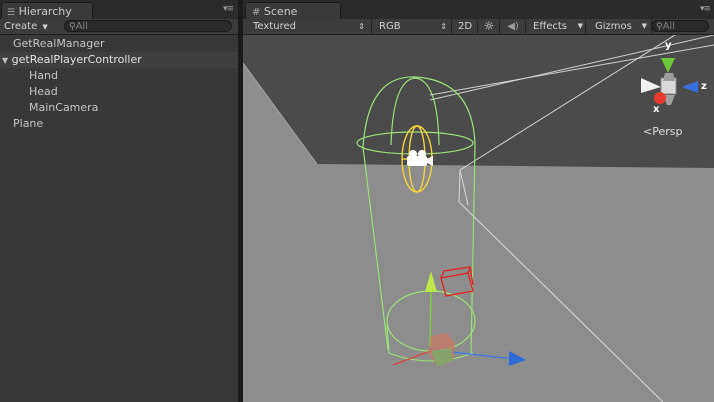  I want to click on tab-scene: # Scene, so click(293, 10).